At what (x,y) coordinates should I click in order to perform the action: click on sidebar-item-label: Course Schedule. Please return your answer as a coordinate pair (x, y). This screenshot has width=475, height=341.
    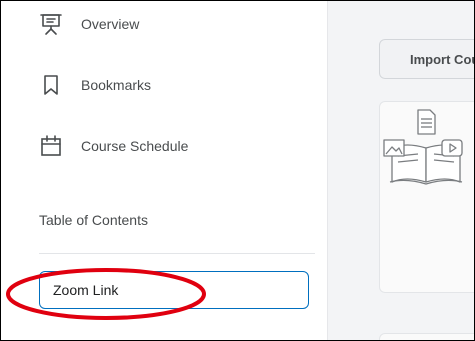
    Looking at the image, I should click on (135, 146).